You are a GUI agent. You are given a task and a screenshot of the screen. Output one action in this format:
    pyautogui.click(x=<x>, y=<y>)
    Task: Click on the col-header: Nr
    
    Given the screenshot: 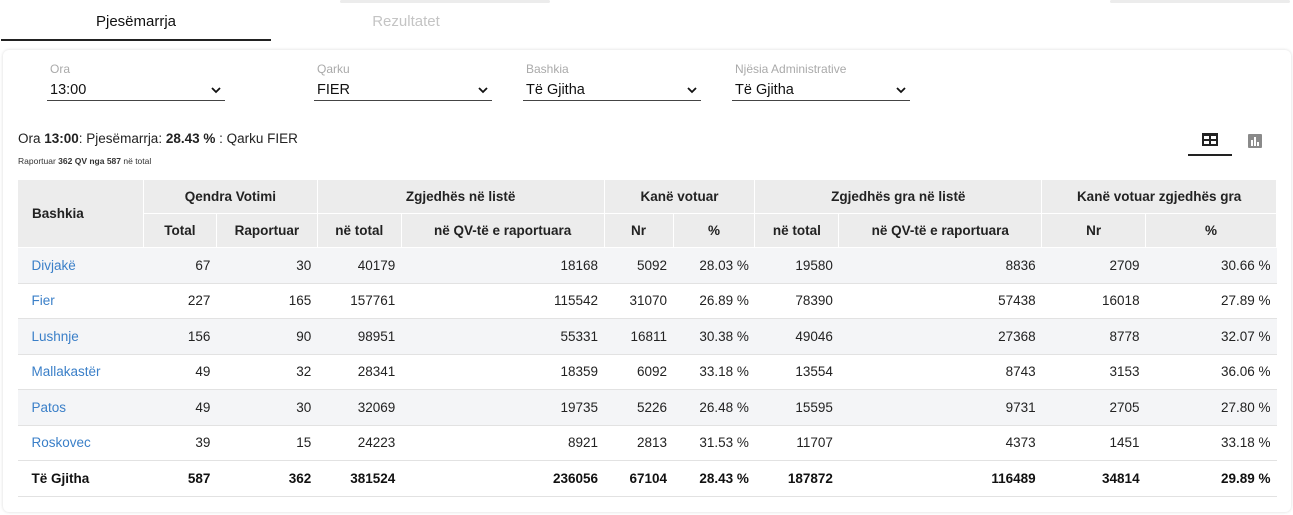 What is the action you would take?
    pyautogui.click(x=1094, y=230)
    